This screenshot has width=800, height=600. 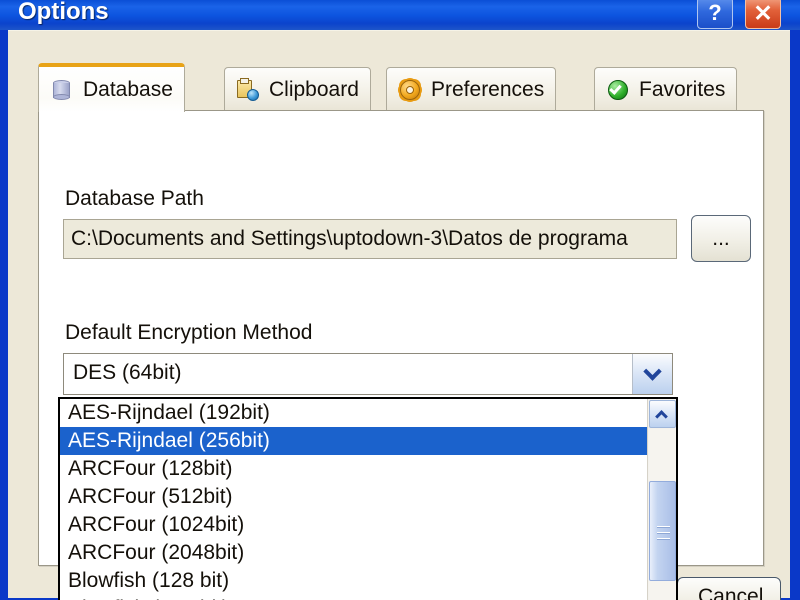 I want to click on dropdown-option: Blowfish (256 bit), so click(x=368, y=597).